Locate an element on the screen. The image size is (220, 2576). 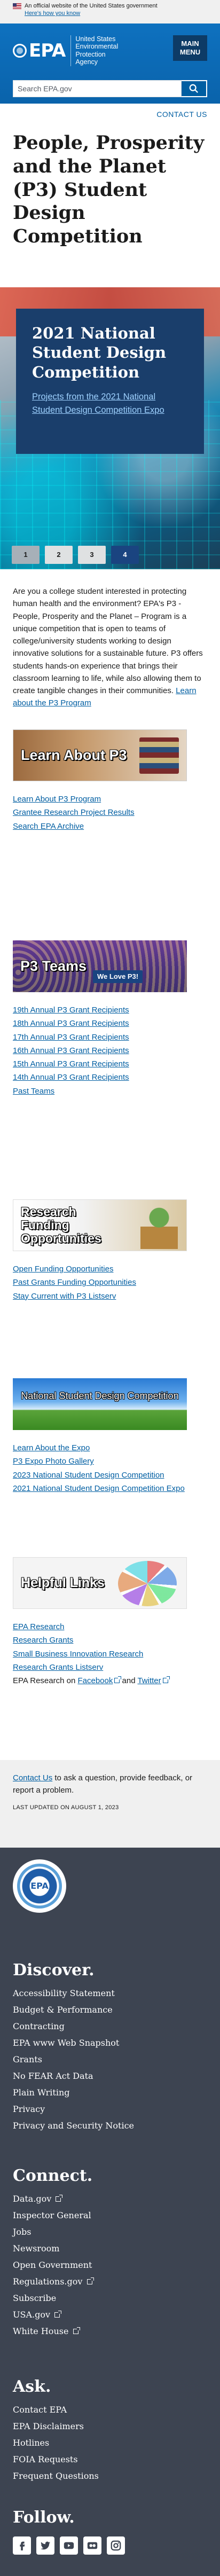
connect-heading: Connect. is located at coordinates (53, 2175).